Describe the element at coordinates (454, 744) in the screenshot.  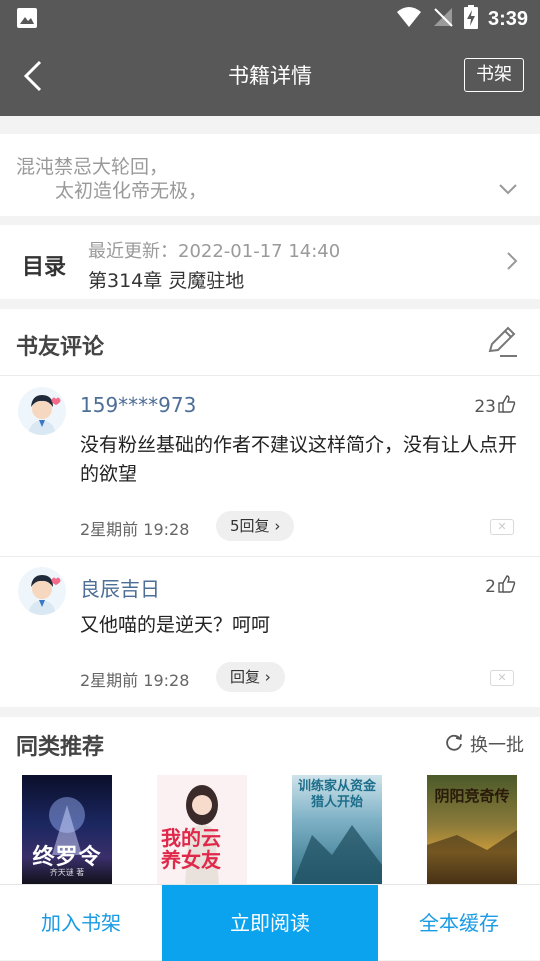
I see `refresh-icon` at that location.